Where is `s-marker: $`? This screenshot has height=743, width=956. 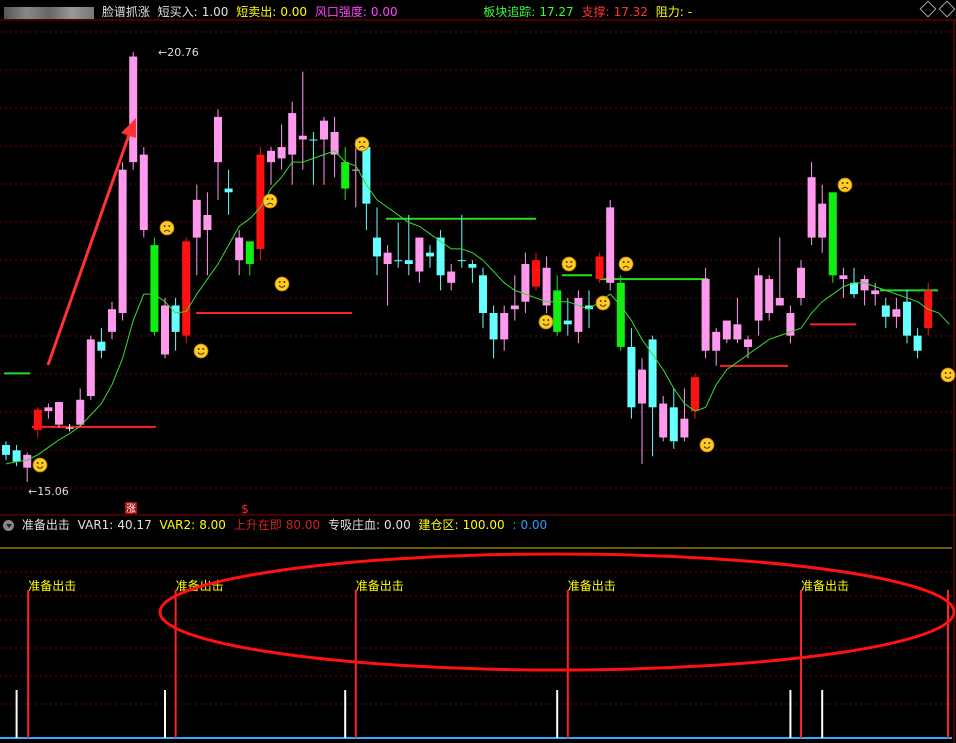 s-marker: $ is located at coordinates (245, 509).